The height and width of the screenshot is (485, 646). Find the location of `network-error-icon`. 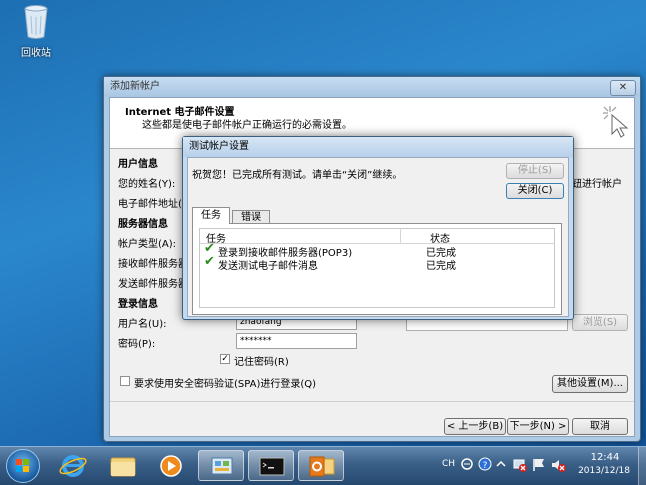

network-error-icon is located at coordinates (520, 466).